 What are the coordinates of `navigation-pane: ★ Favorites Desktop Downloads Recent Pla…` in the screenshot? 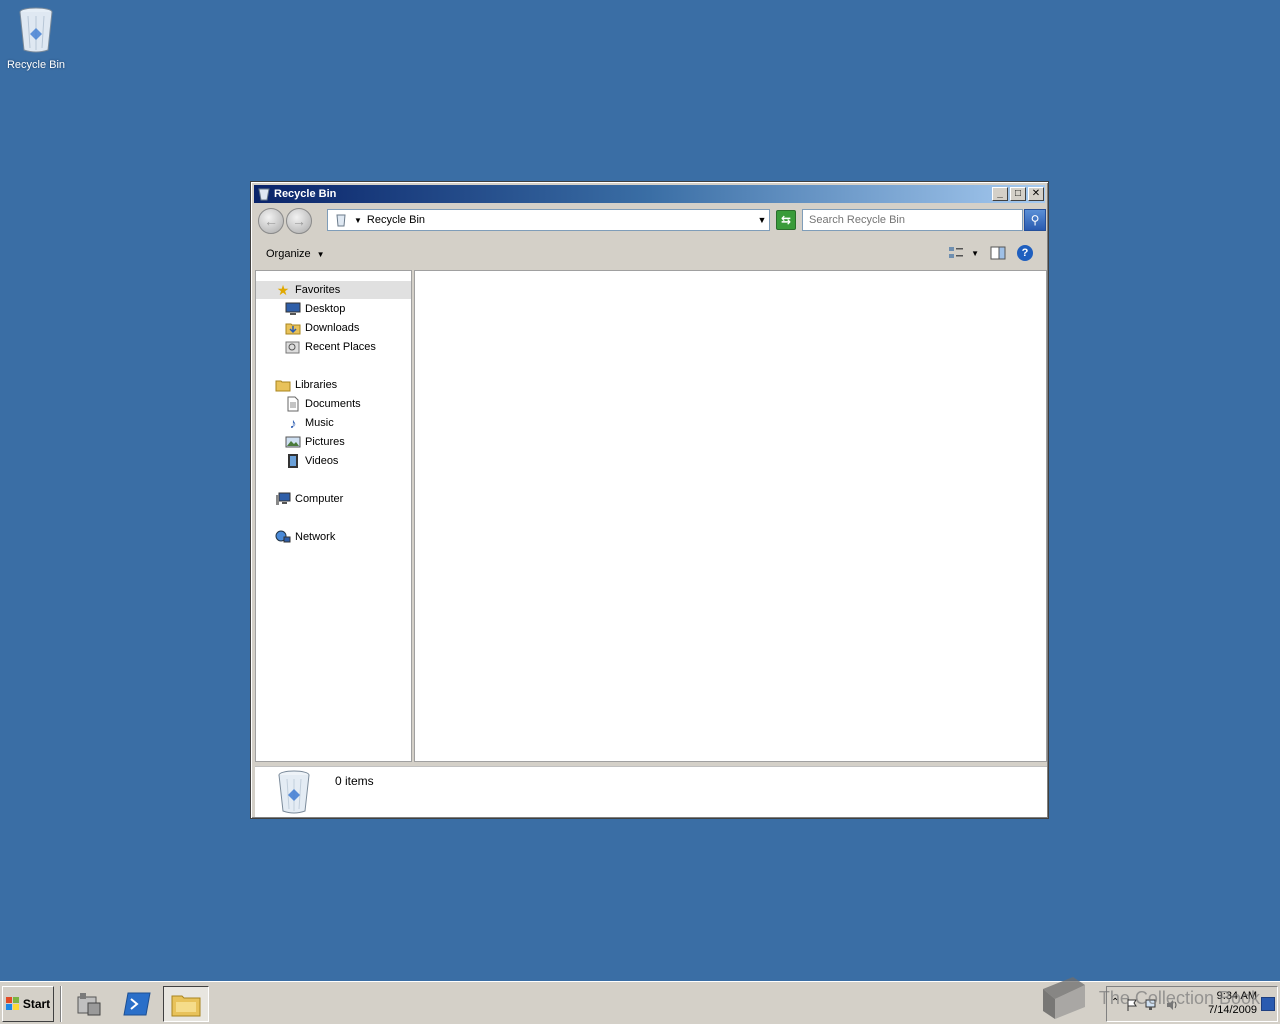 It's located at (333, 516).